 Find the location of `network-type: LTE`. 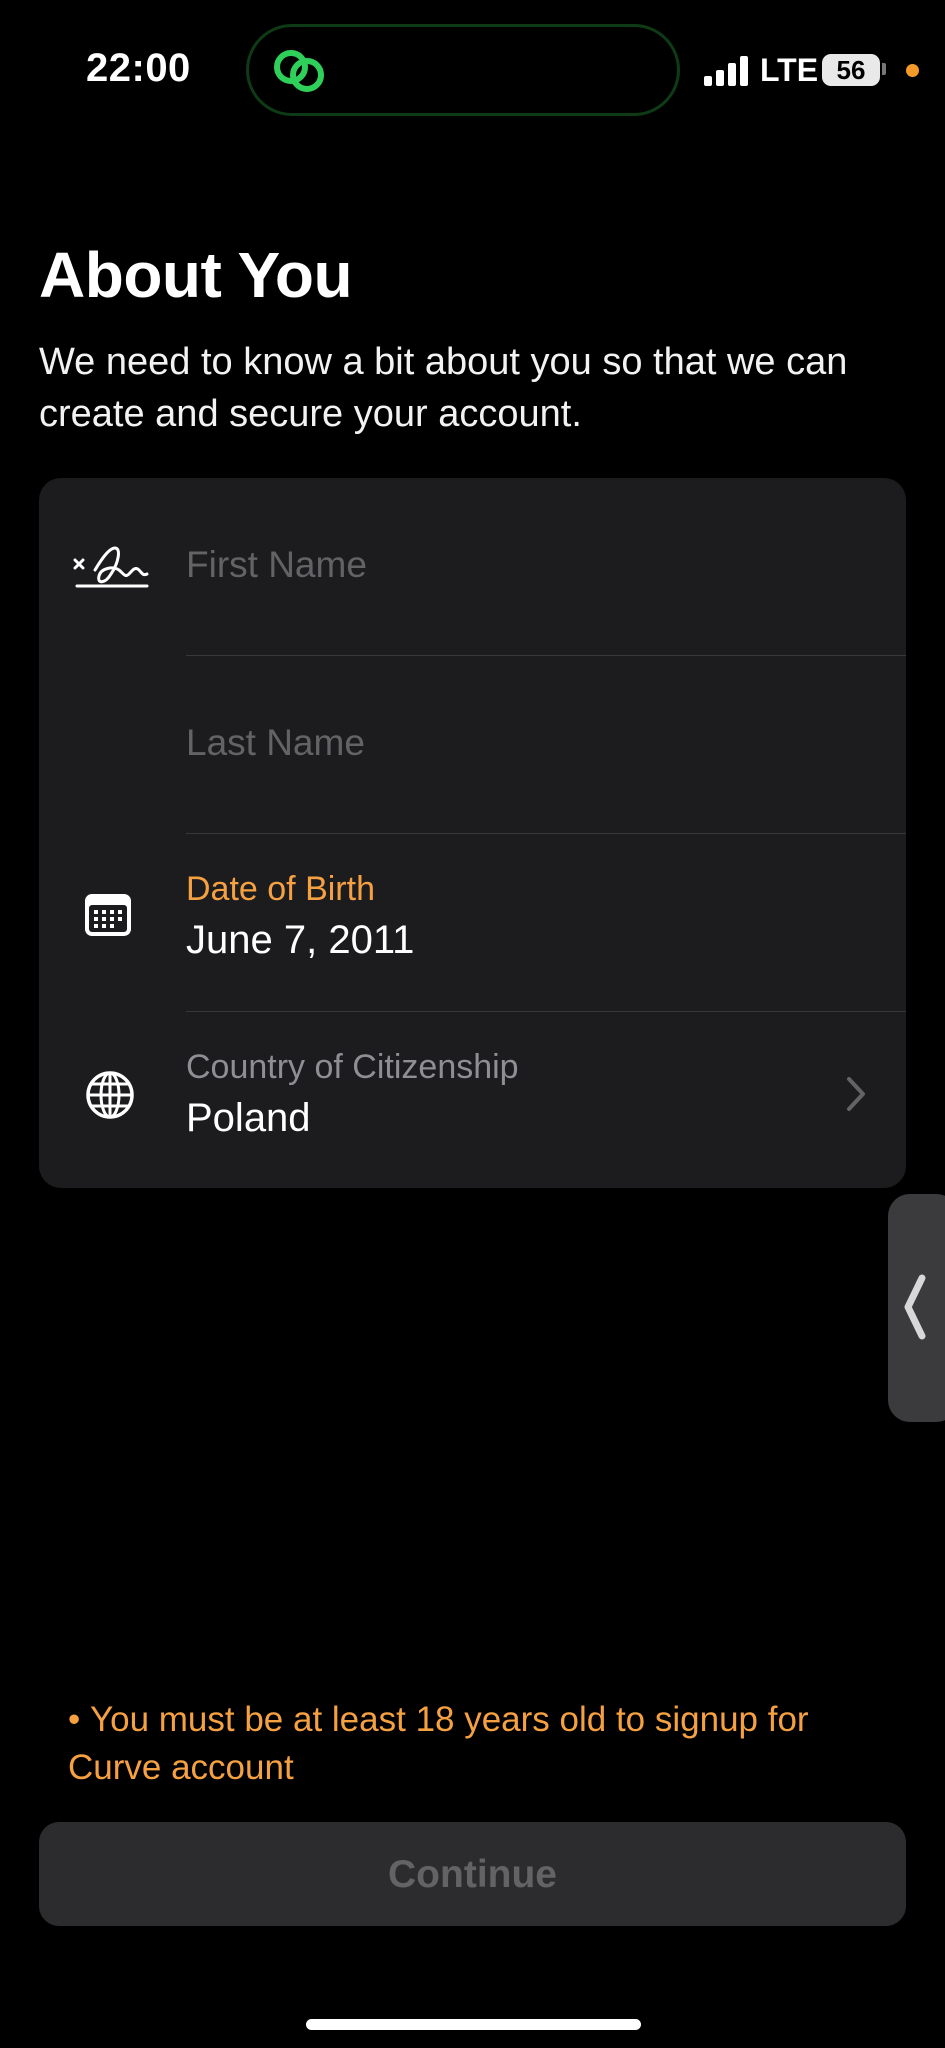

network-type: LTE is located at coordinates (789, 70).